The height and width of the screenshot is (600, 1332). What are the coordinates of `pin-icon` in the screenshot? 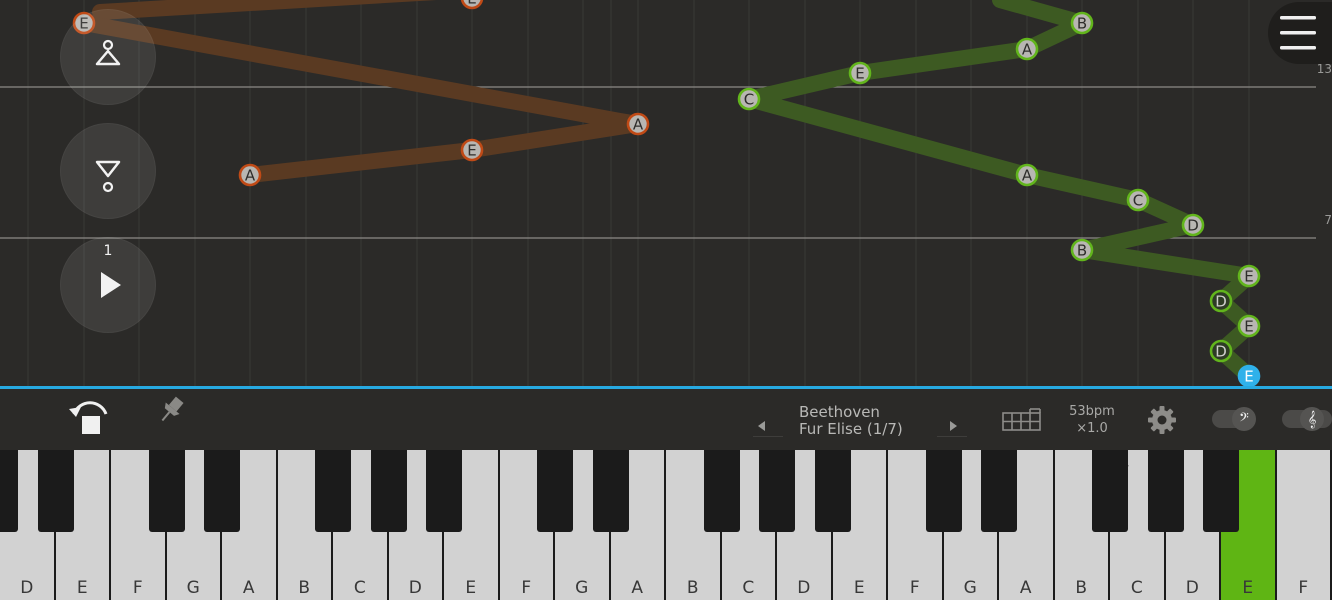 It's located at (172, 411).